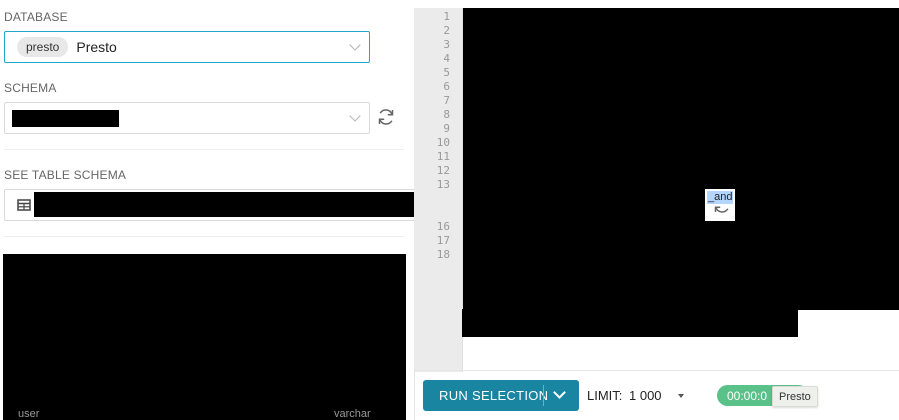 This screenshot has height=420, width=899. Describe the element at coordinates (494, 395) in the screenshot. I see `run-selection-label: RUN SELECTION` at that location.